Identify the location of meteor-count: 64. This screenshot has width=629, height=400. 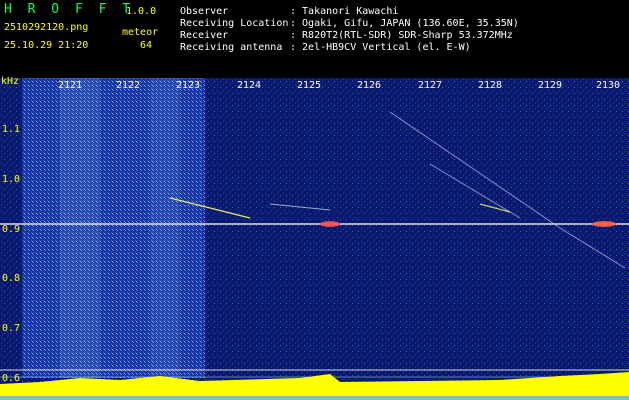
(146, 45).